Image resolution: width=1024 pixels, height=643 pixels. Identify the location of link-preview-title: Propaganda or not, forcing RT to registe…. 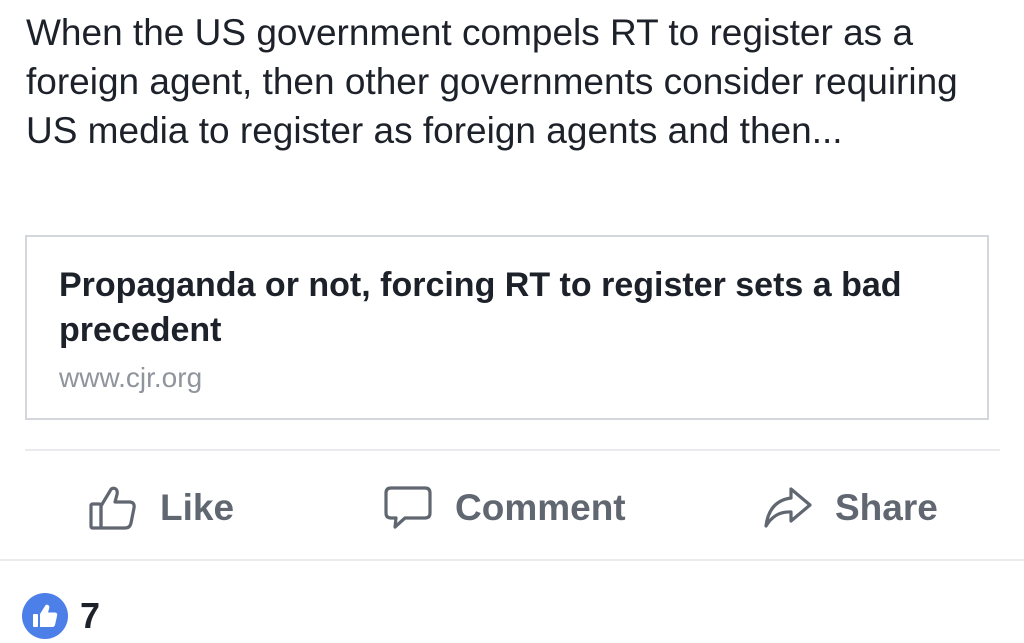
(509, 308).